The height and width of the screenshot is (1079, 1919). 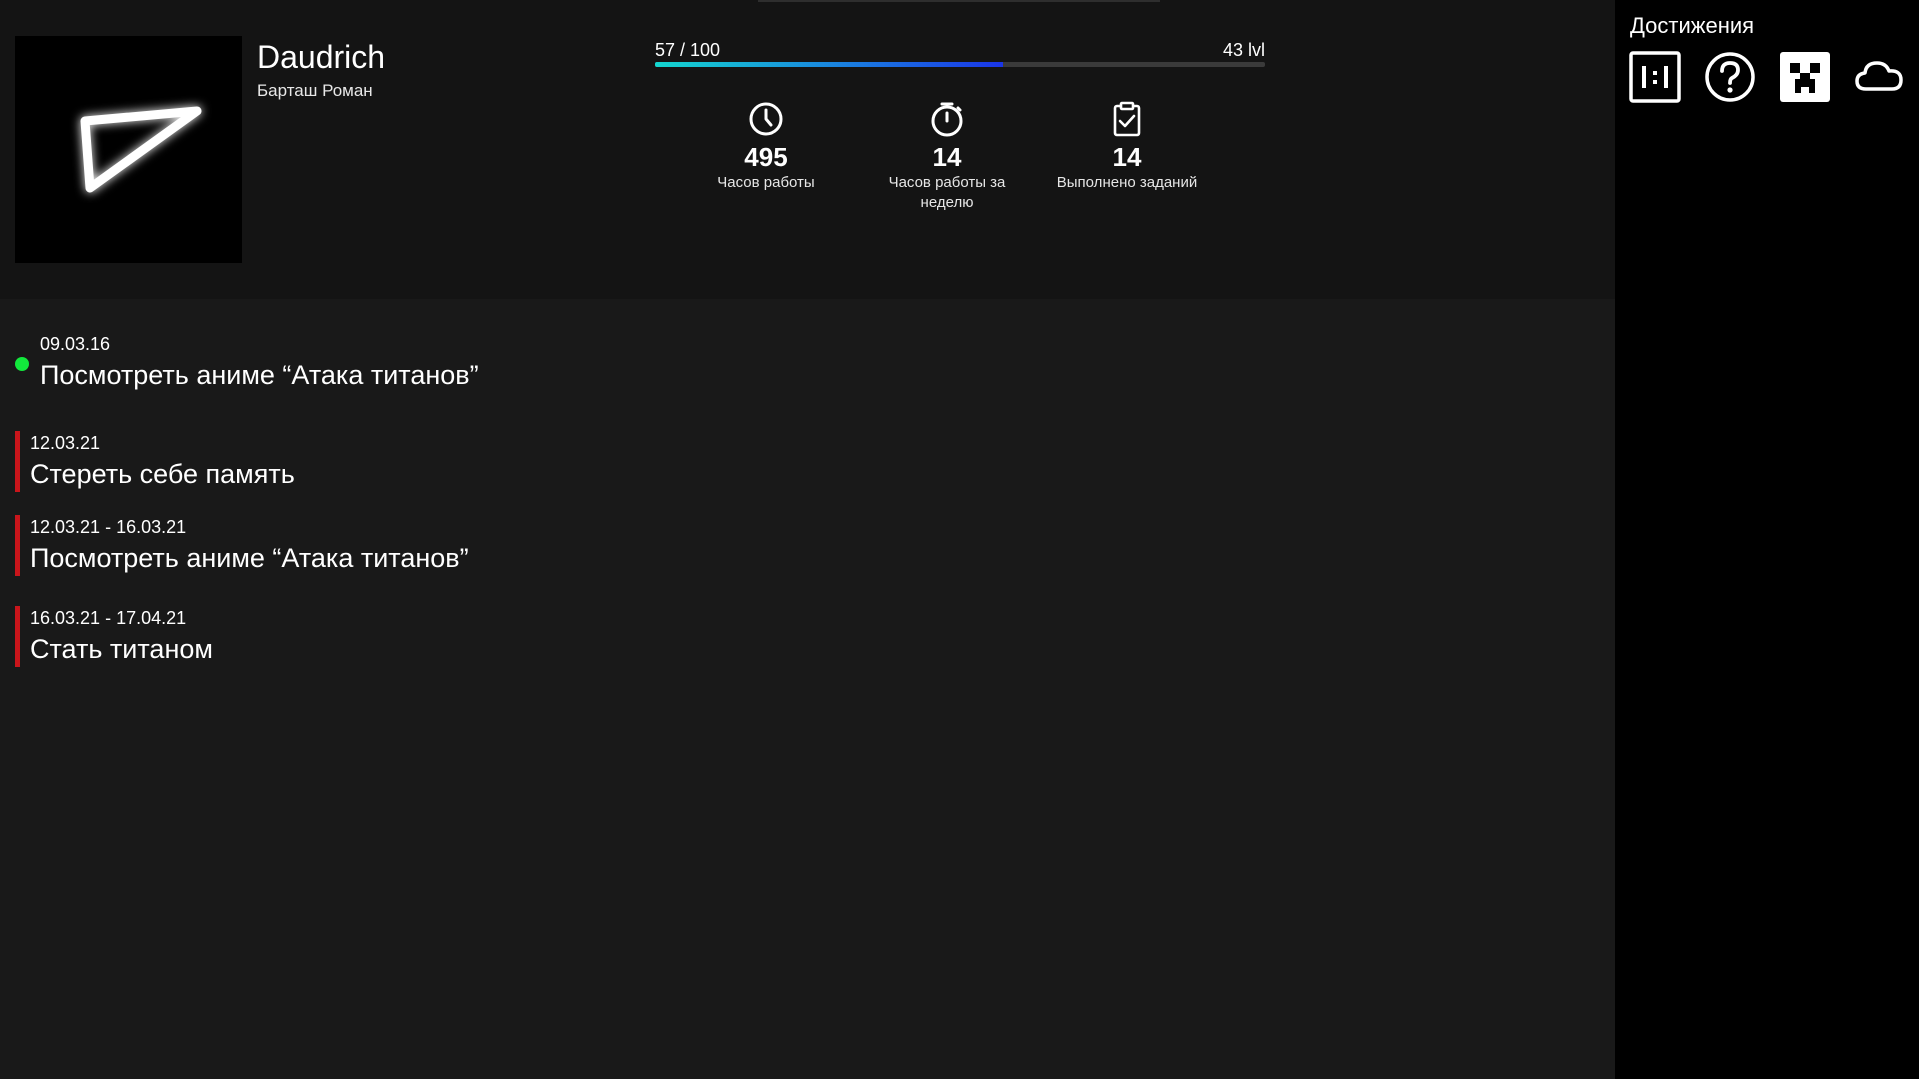 I want to click on cloud-icon, so click(x=1879, y=76).